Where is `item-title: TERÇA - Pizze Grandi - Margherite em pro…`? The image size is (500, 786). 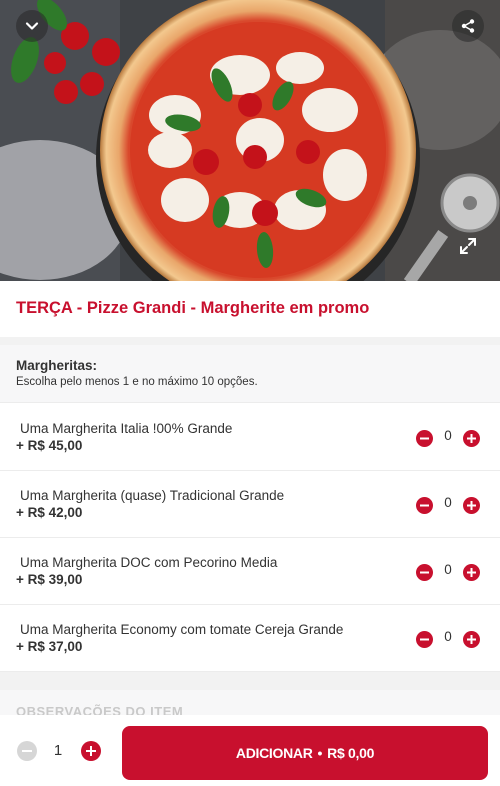
item-title: TERÇA - Pizze Grandi - Margherite em pro… is located at coordinates (193, 308).